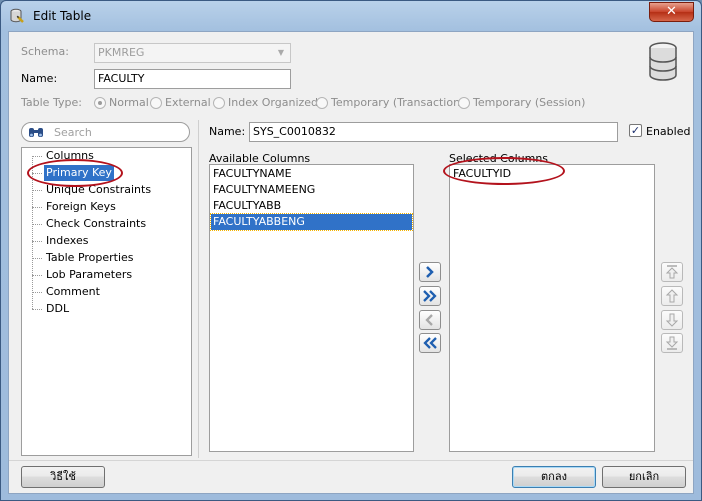  I want to click on move-up-button, so click(672, 296).